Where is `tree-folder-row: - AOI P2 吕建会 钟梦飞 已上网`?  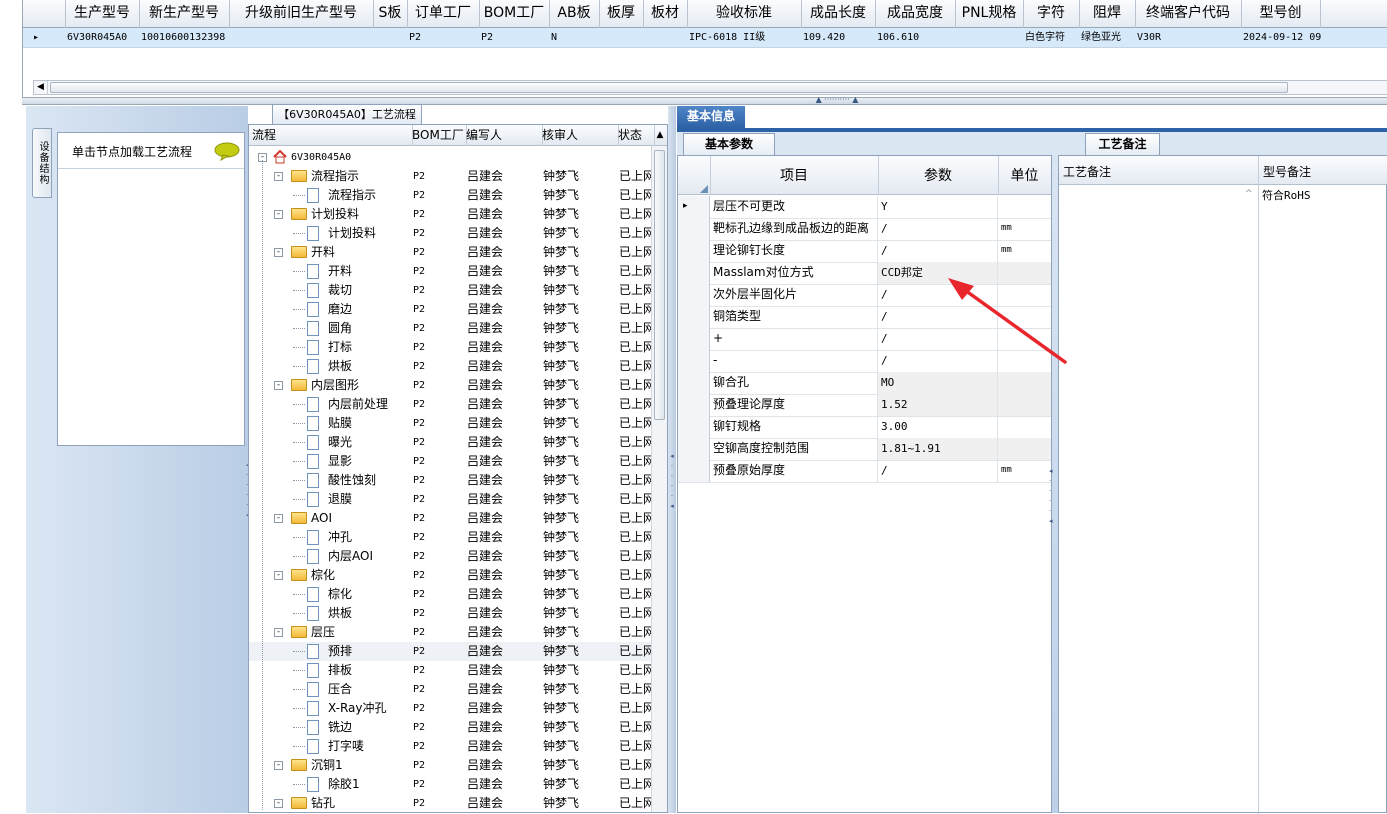
tree-folder-row: - AOI P2 吕建会 钟梦飞 已上网 is located at coordinates (450, 518).